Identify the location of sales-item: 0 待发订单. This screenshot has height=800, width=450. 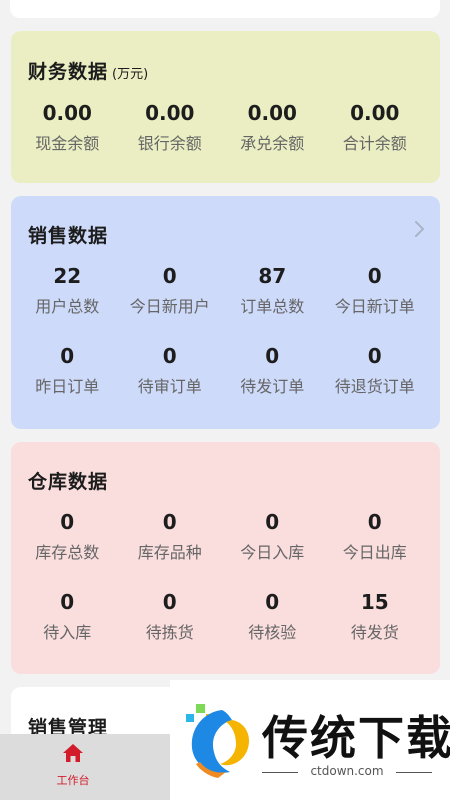
(272, 382).